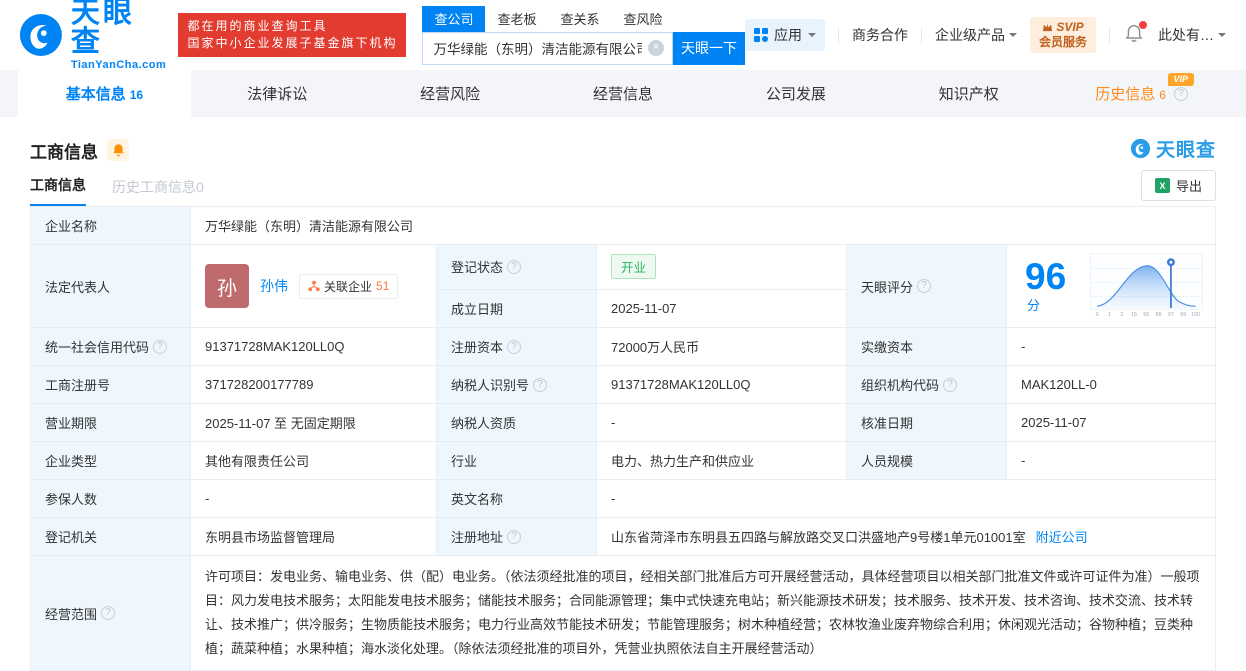 The image size is (1246, 671). I want to click on search-tab-relation: 查关系, so click(579, 19).